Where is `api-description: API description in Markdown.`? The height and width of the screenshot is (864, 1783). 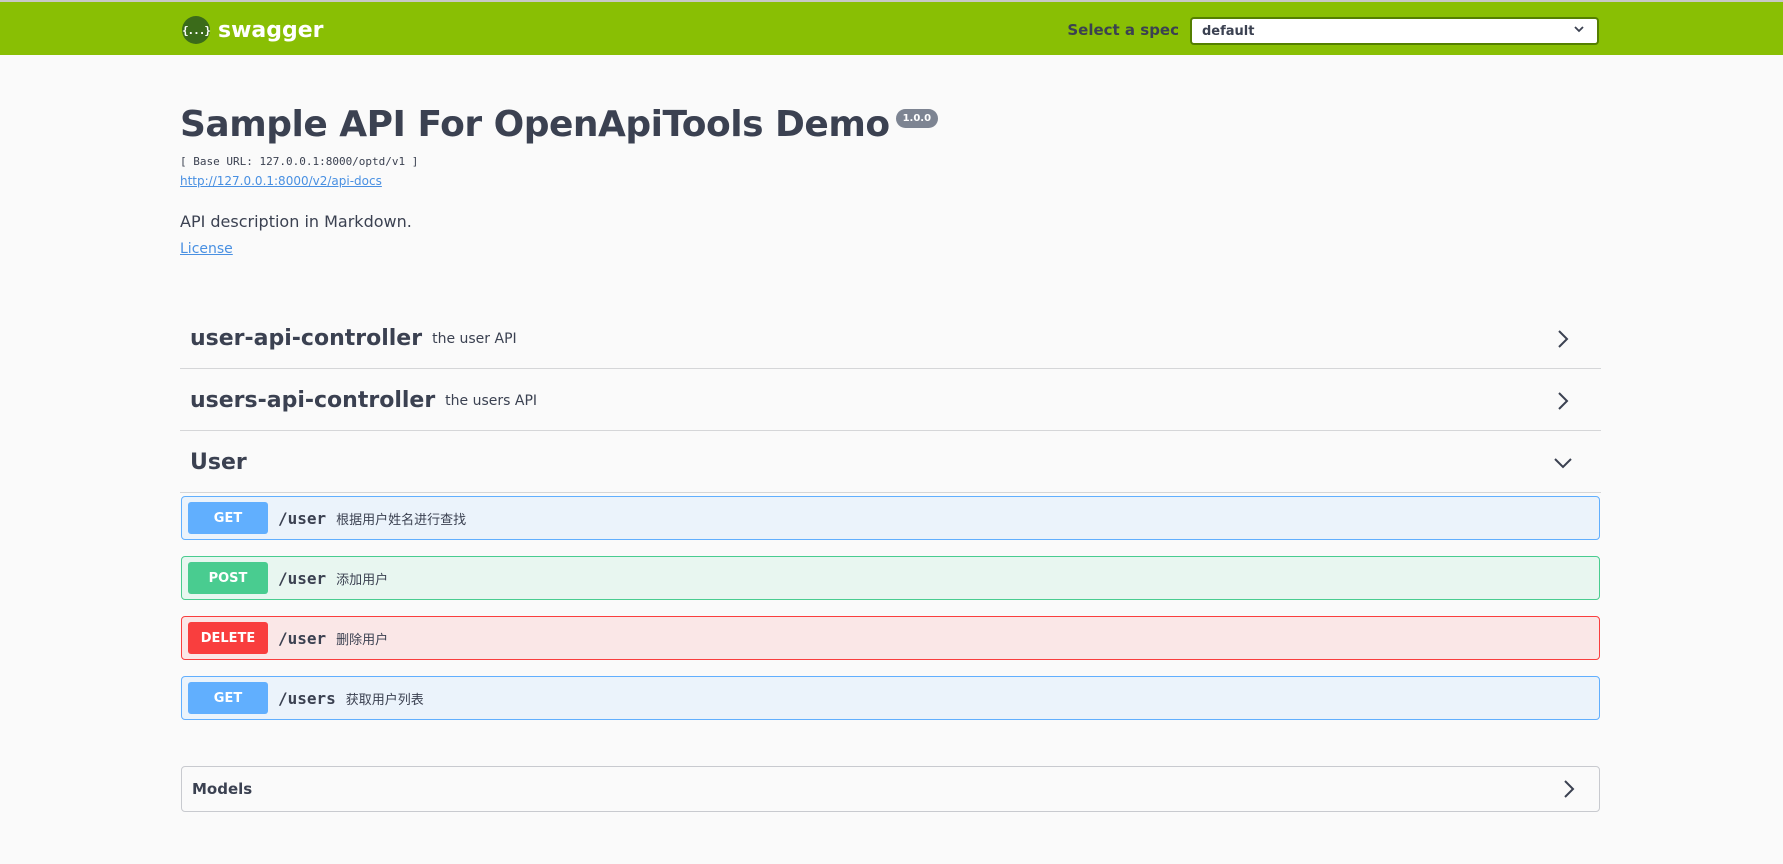 api-description: API description in Markdown. is located at coordinates (296, 221).